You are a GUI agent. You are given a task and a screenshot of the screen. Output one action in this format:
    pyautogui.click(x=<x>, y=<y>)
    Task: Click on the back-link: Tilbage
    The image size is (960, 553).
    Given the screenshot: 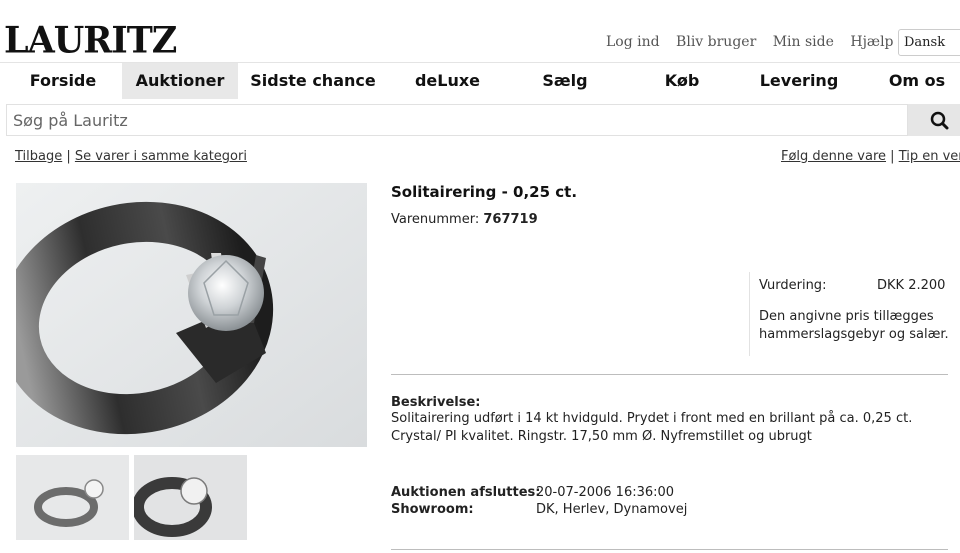 What is the action you would take?
    pyautogui.click(x=38, y=156)
    